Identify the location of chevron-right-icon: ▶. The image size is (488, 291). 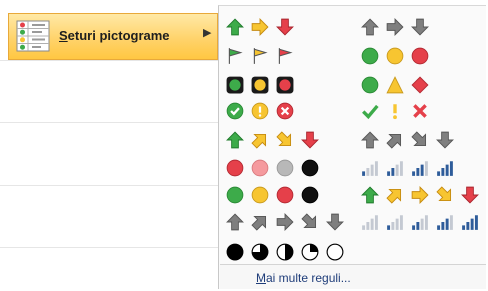
(207, 33).